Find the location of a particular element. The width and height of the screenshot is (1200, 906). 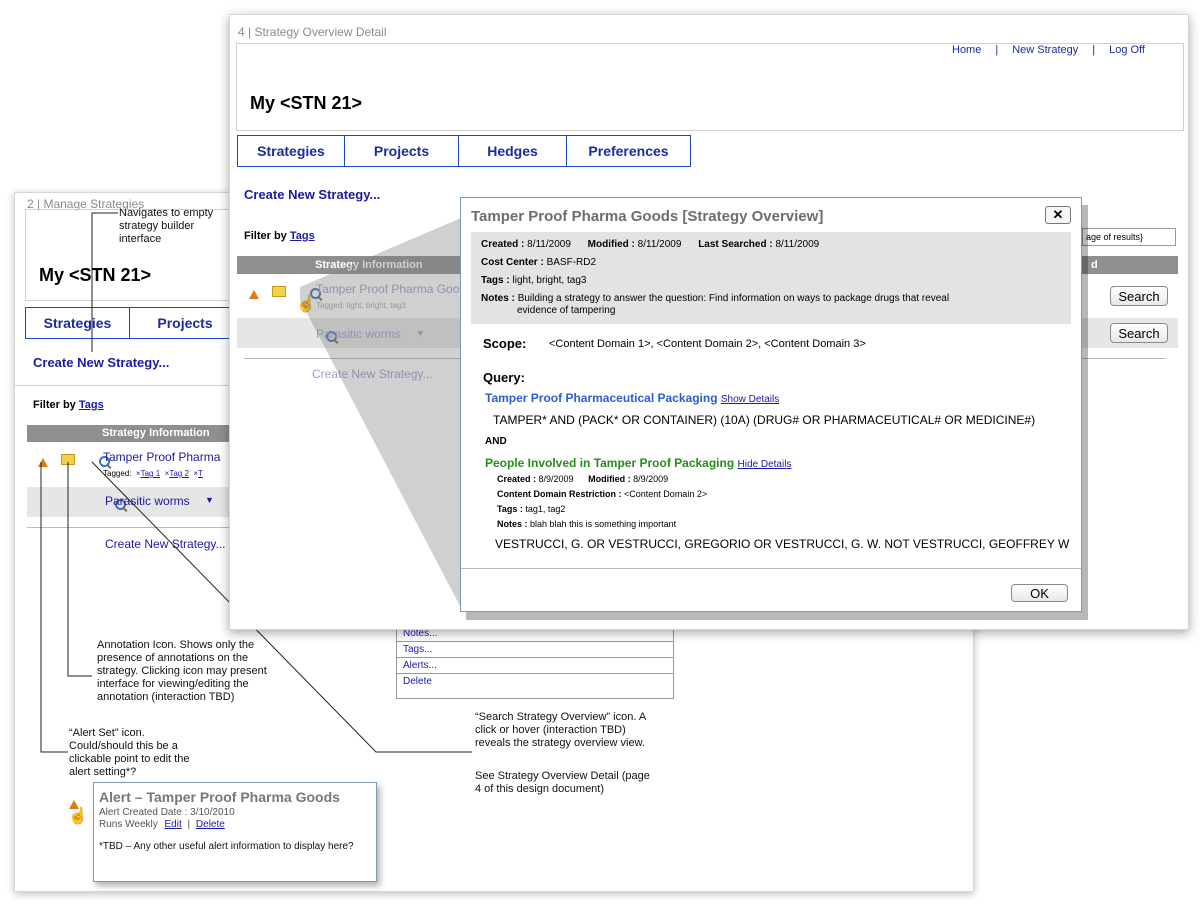

info-tags: Tags : light, bright, tag3 is located at coordinates (533, 280).